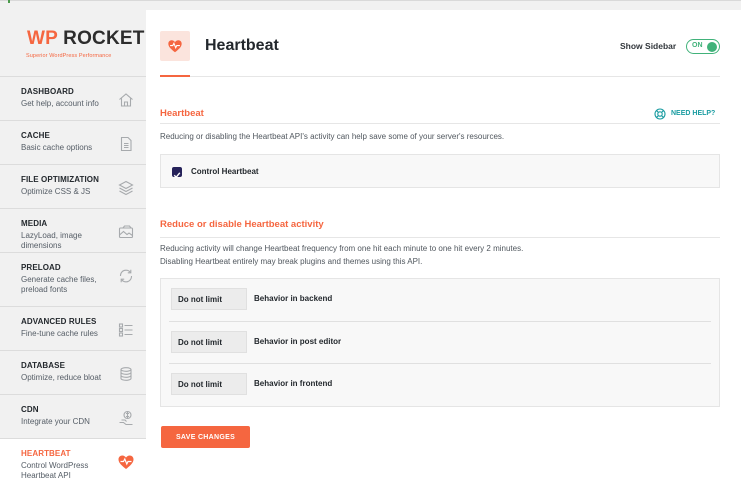  Describe the element at coordinates (51, 240) in the screenshot. I see `sidebar-item-desc: LazyLoad, image dimensions` at that location.